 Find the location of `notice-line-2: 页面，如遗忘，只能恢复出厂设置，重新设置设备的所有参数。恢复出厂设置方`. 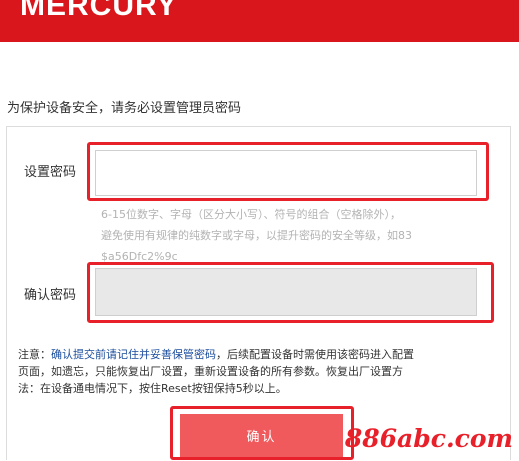

notice-line-2: 页面，如遗忘，只能恢复出厂设置，重新设置设备的所有参数。恢复出厂设置方 is located at coordinates (210, 371).